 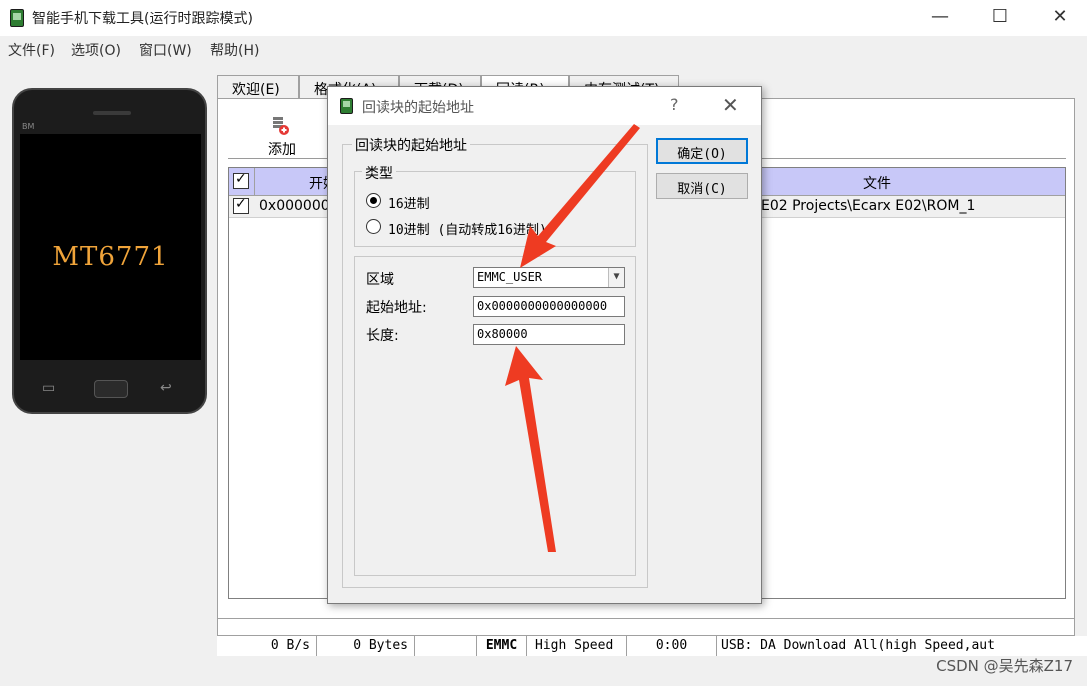 What do you see at coordinates (110, 257) in the screenshot?
I see `chip-label: MT6771` at bounding box center [110, 257].